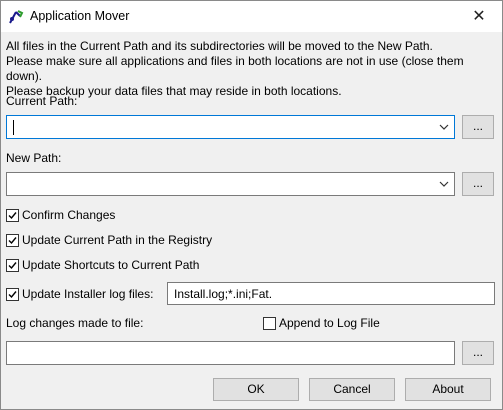 The height and width of the screenshot is (410, 503). What do you see at coordinates (79, 294) in the screenshot?
I see `update-installer-logs-checkbox: Update Installer log files:` at bounding box center [79, 294].